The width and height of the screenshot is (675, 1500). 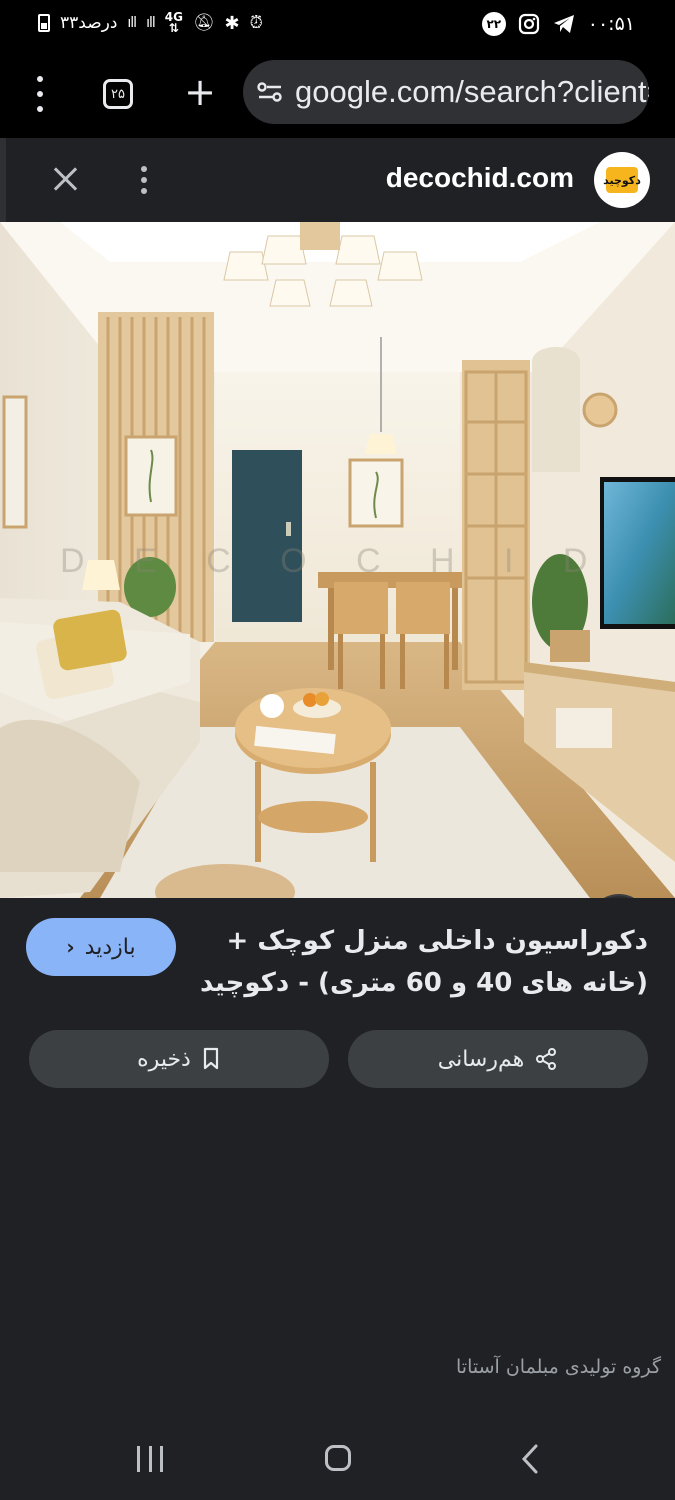 I want to click on status-right: ۲۲ ۰۰:۵۱, so click(x=558, y=24).